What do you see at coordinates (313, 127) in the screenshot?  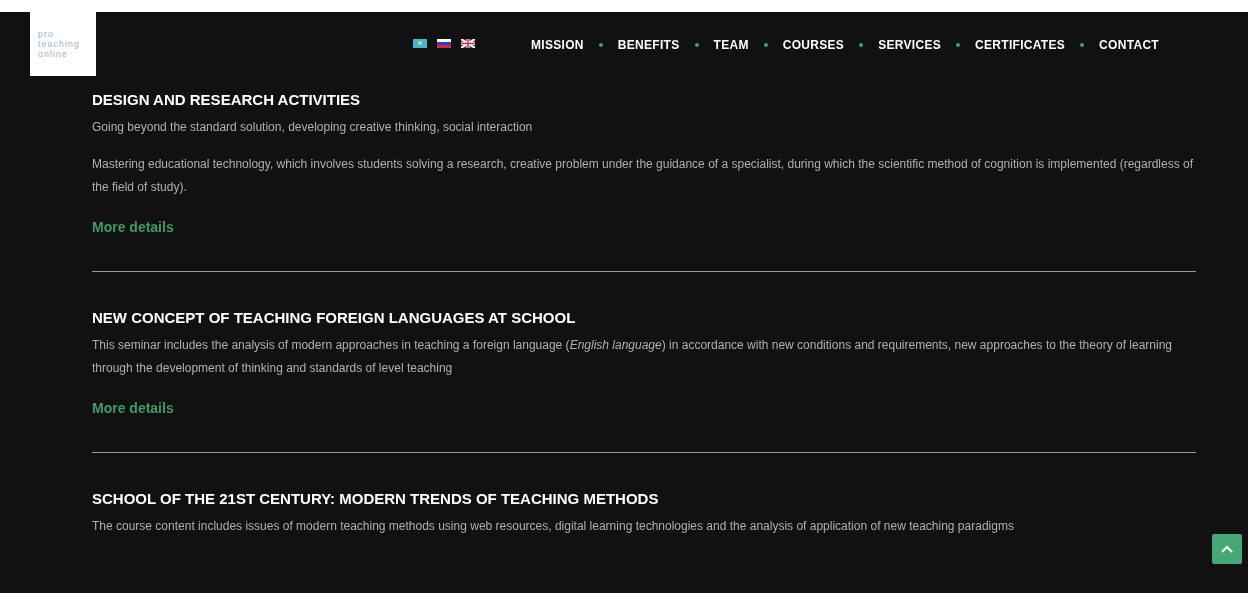 I see `course-description: Going beyond the standard solution, developing creative thinking, social interaction` at bounding box center [313, 127].